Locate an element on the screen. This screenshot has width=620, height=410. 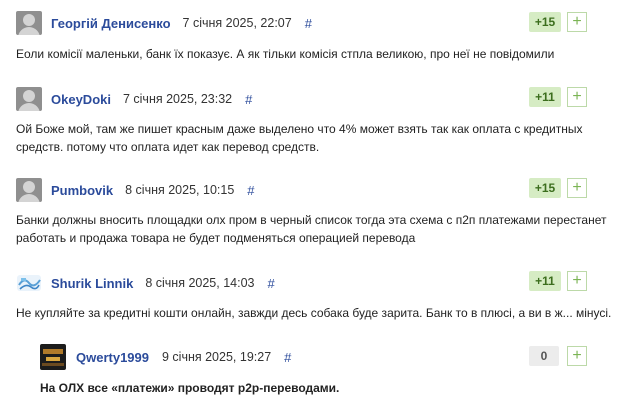
author-name: Qwerty1999 is located at coordinates (112, 357).